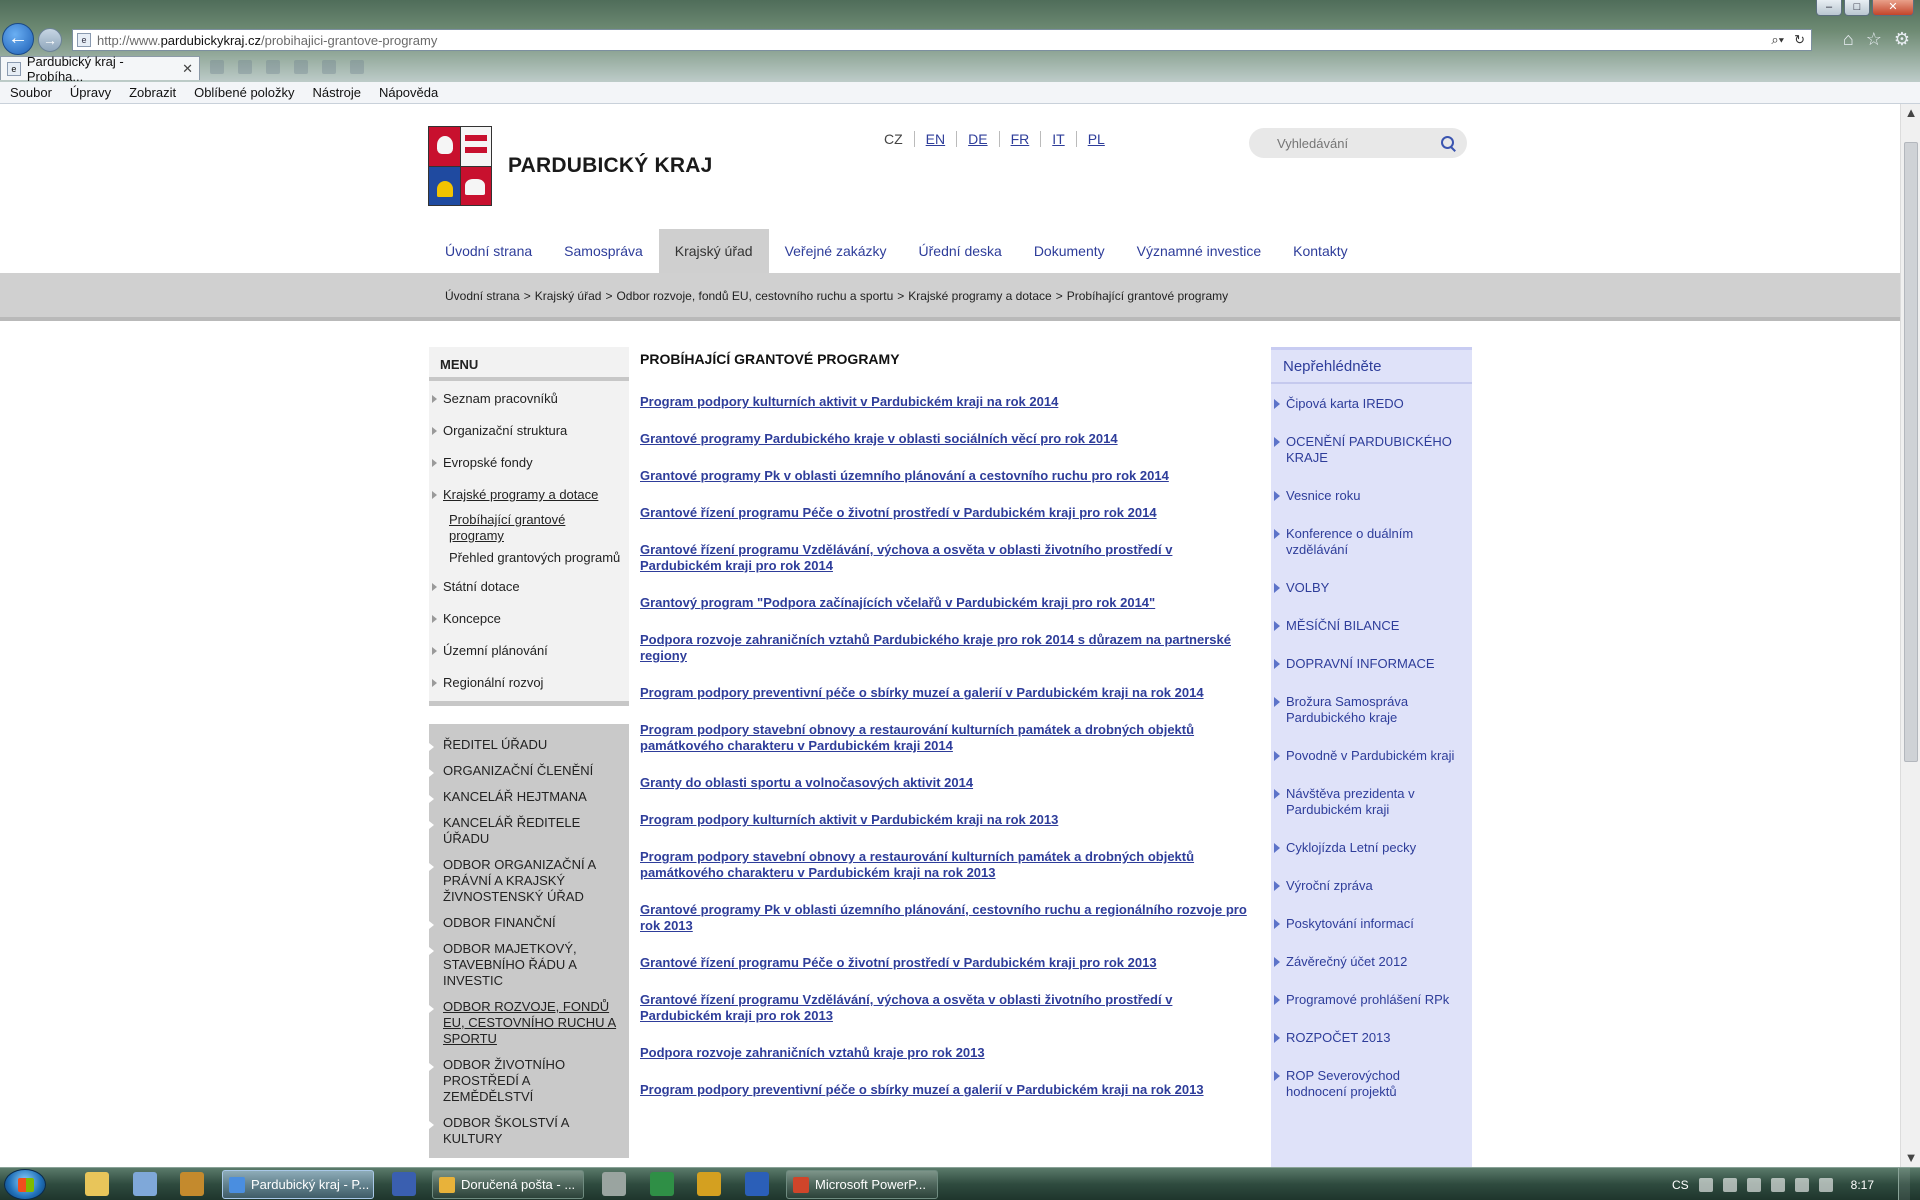 The image size is (1920, 1200). What do you see at coordinates (1371, 664) in the screenshot?
I see `sidebar-link: DOPRAVNÍ INFORMACE` at bounding box center [1371, 664].